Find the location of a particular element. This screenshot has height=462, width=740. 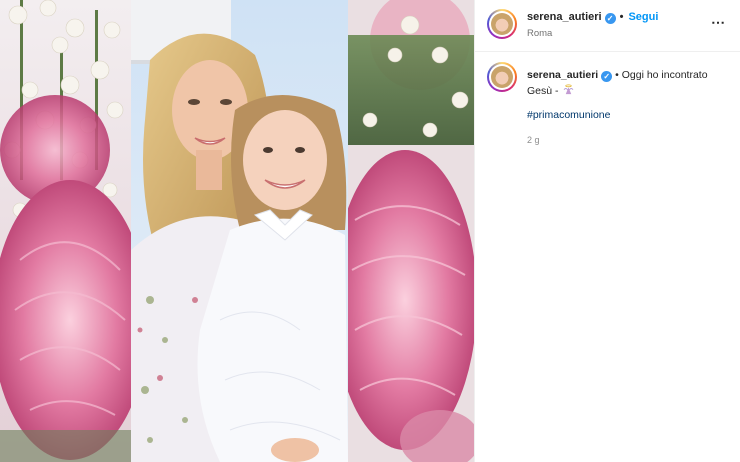

post-timestamp: 2 g is located at coordinates (533, 140).